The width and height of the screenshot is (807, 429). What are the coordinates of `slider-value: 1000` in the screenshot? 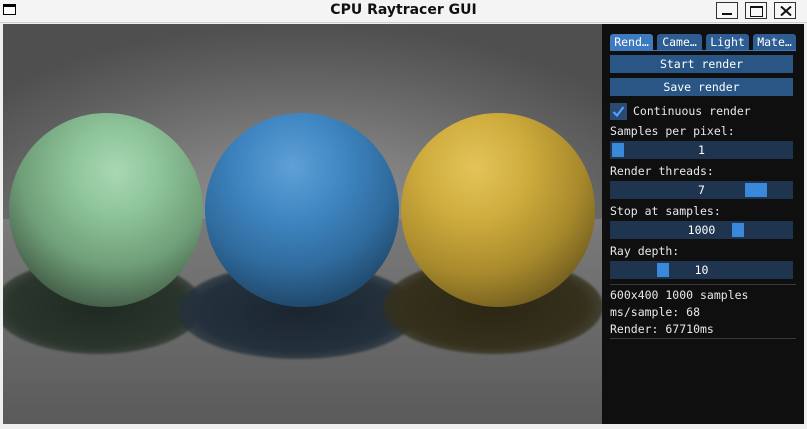 It's located at (701, 230).